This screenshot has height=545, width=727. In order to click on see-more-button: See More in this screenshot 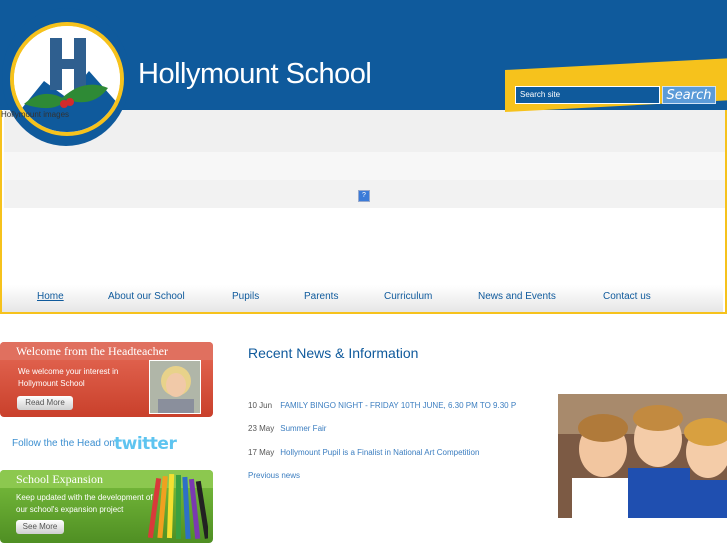, I will do `click(40, 527)`.